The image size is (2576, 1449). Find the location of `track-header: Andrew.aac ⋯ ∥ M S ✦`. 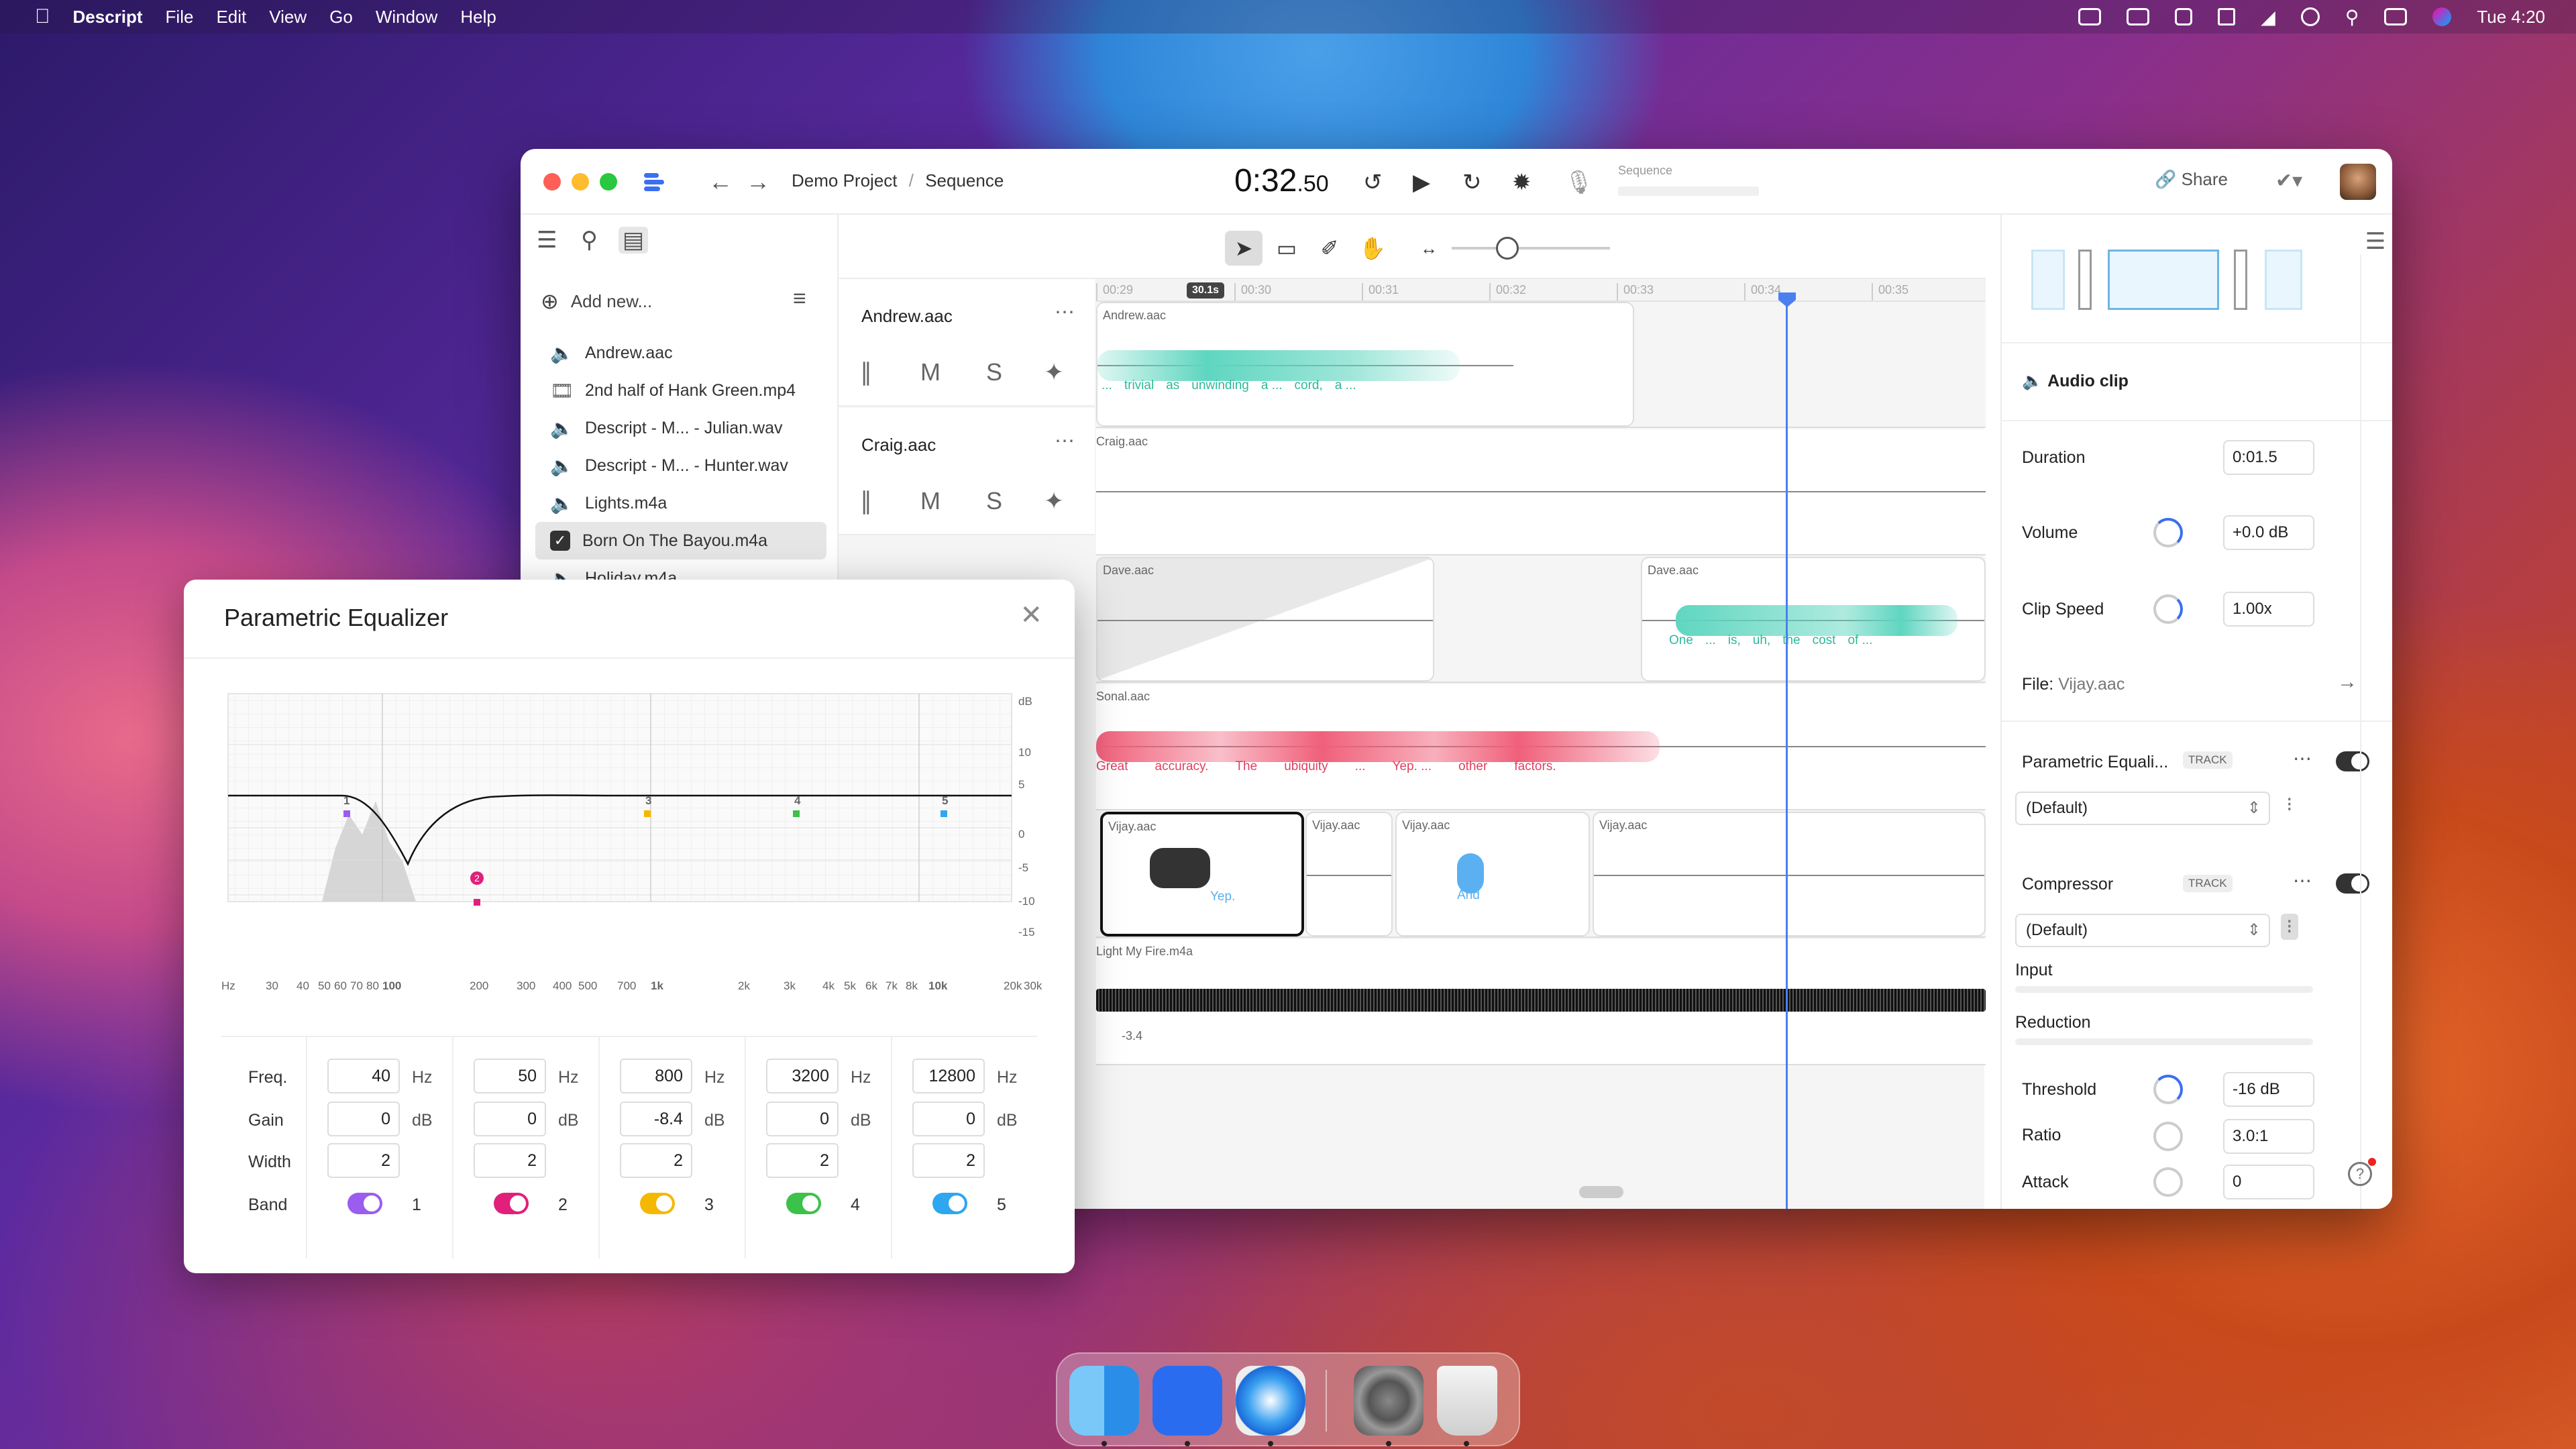

track-header: Andrew.aac ⋯ ∥ M S ✦ is located at coordinates (967, 343).